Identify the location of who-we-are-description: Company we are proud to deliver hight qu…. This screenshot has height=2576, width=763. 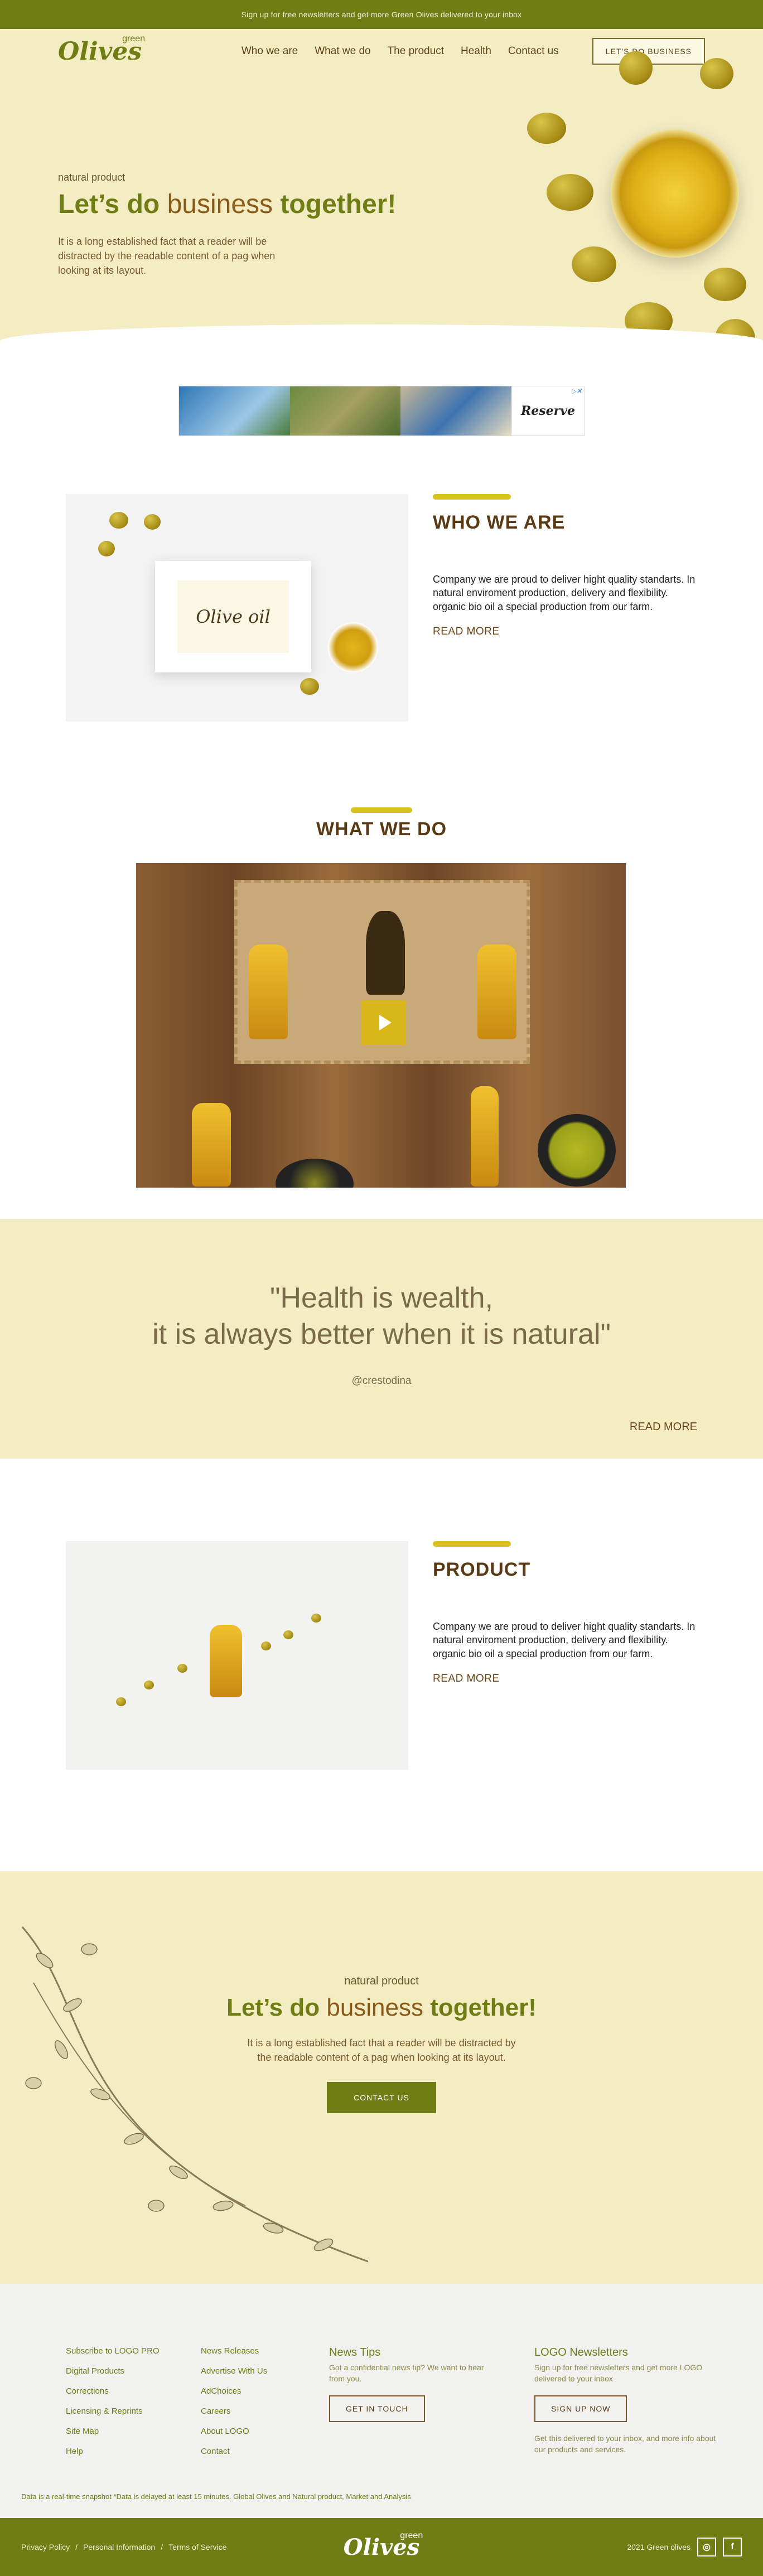
(564, 593).